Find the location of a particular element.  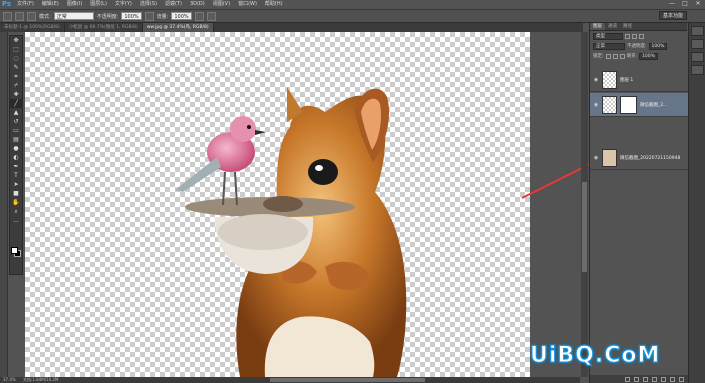

adjustment-layer-icon is located at coordinates (654, 379).